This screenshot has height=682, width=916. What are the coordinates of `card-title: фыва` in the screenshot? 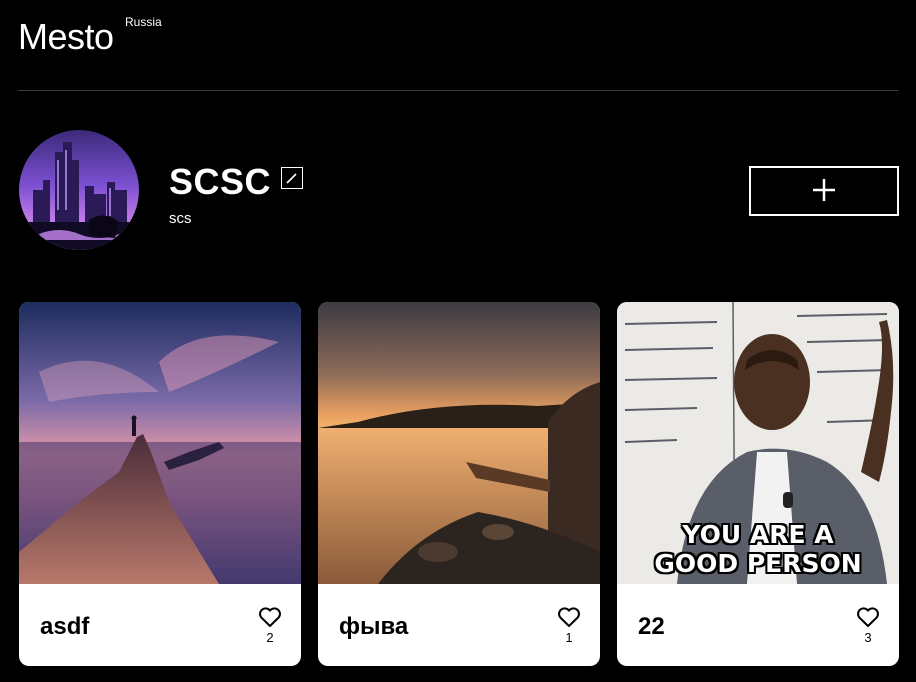 It's located at (374, 626).